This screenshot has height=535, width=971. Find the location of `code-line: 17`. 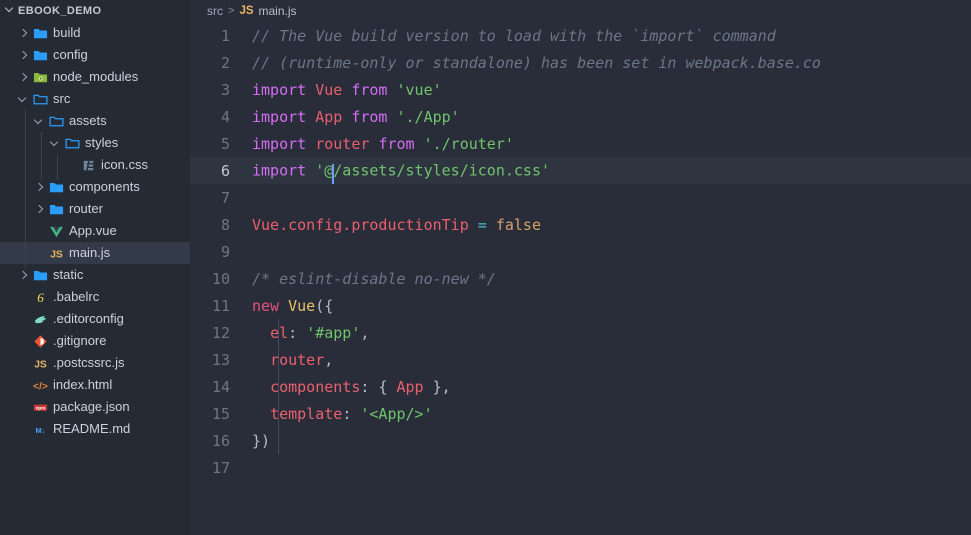

code-line: 17 is located at coordinates (580, 467).